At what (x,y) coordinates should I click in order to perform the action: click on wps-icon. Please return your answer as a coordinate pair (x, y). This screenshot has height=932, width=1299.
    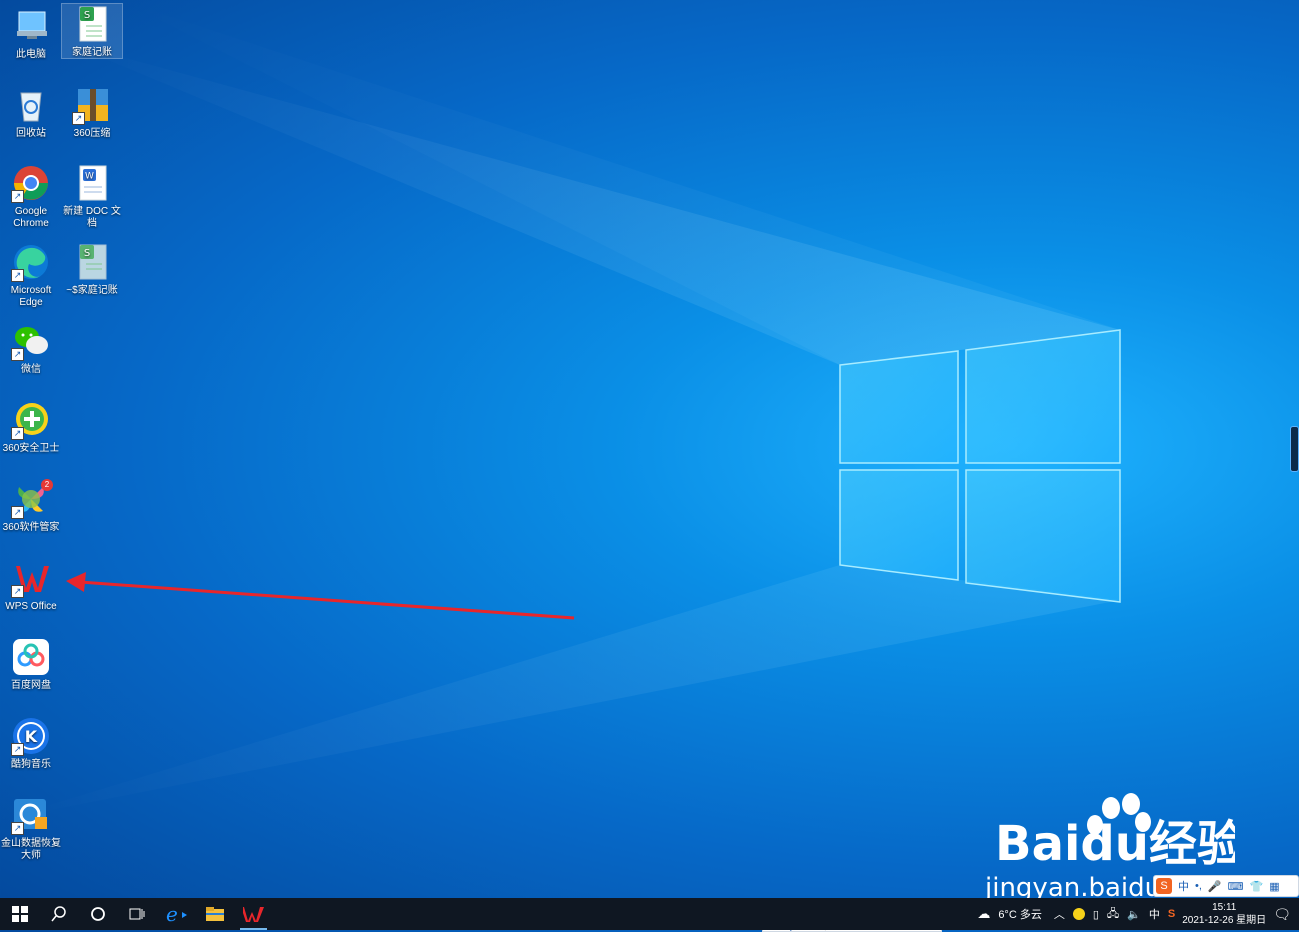
    Looking at the image, I should click on (253, 914).